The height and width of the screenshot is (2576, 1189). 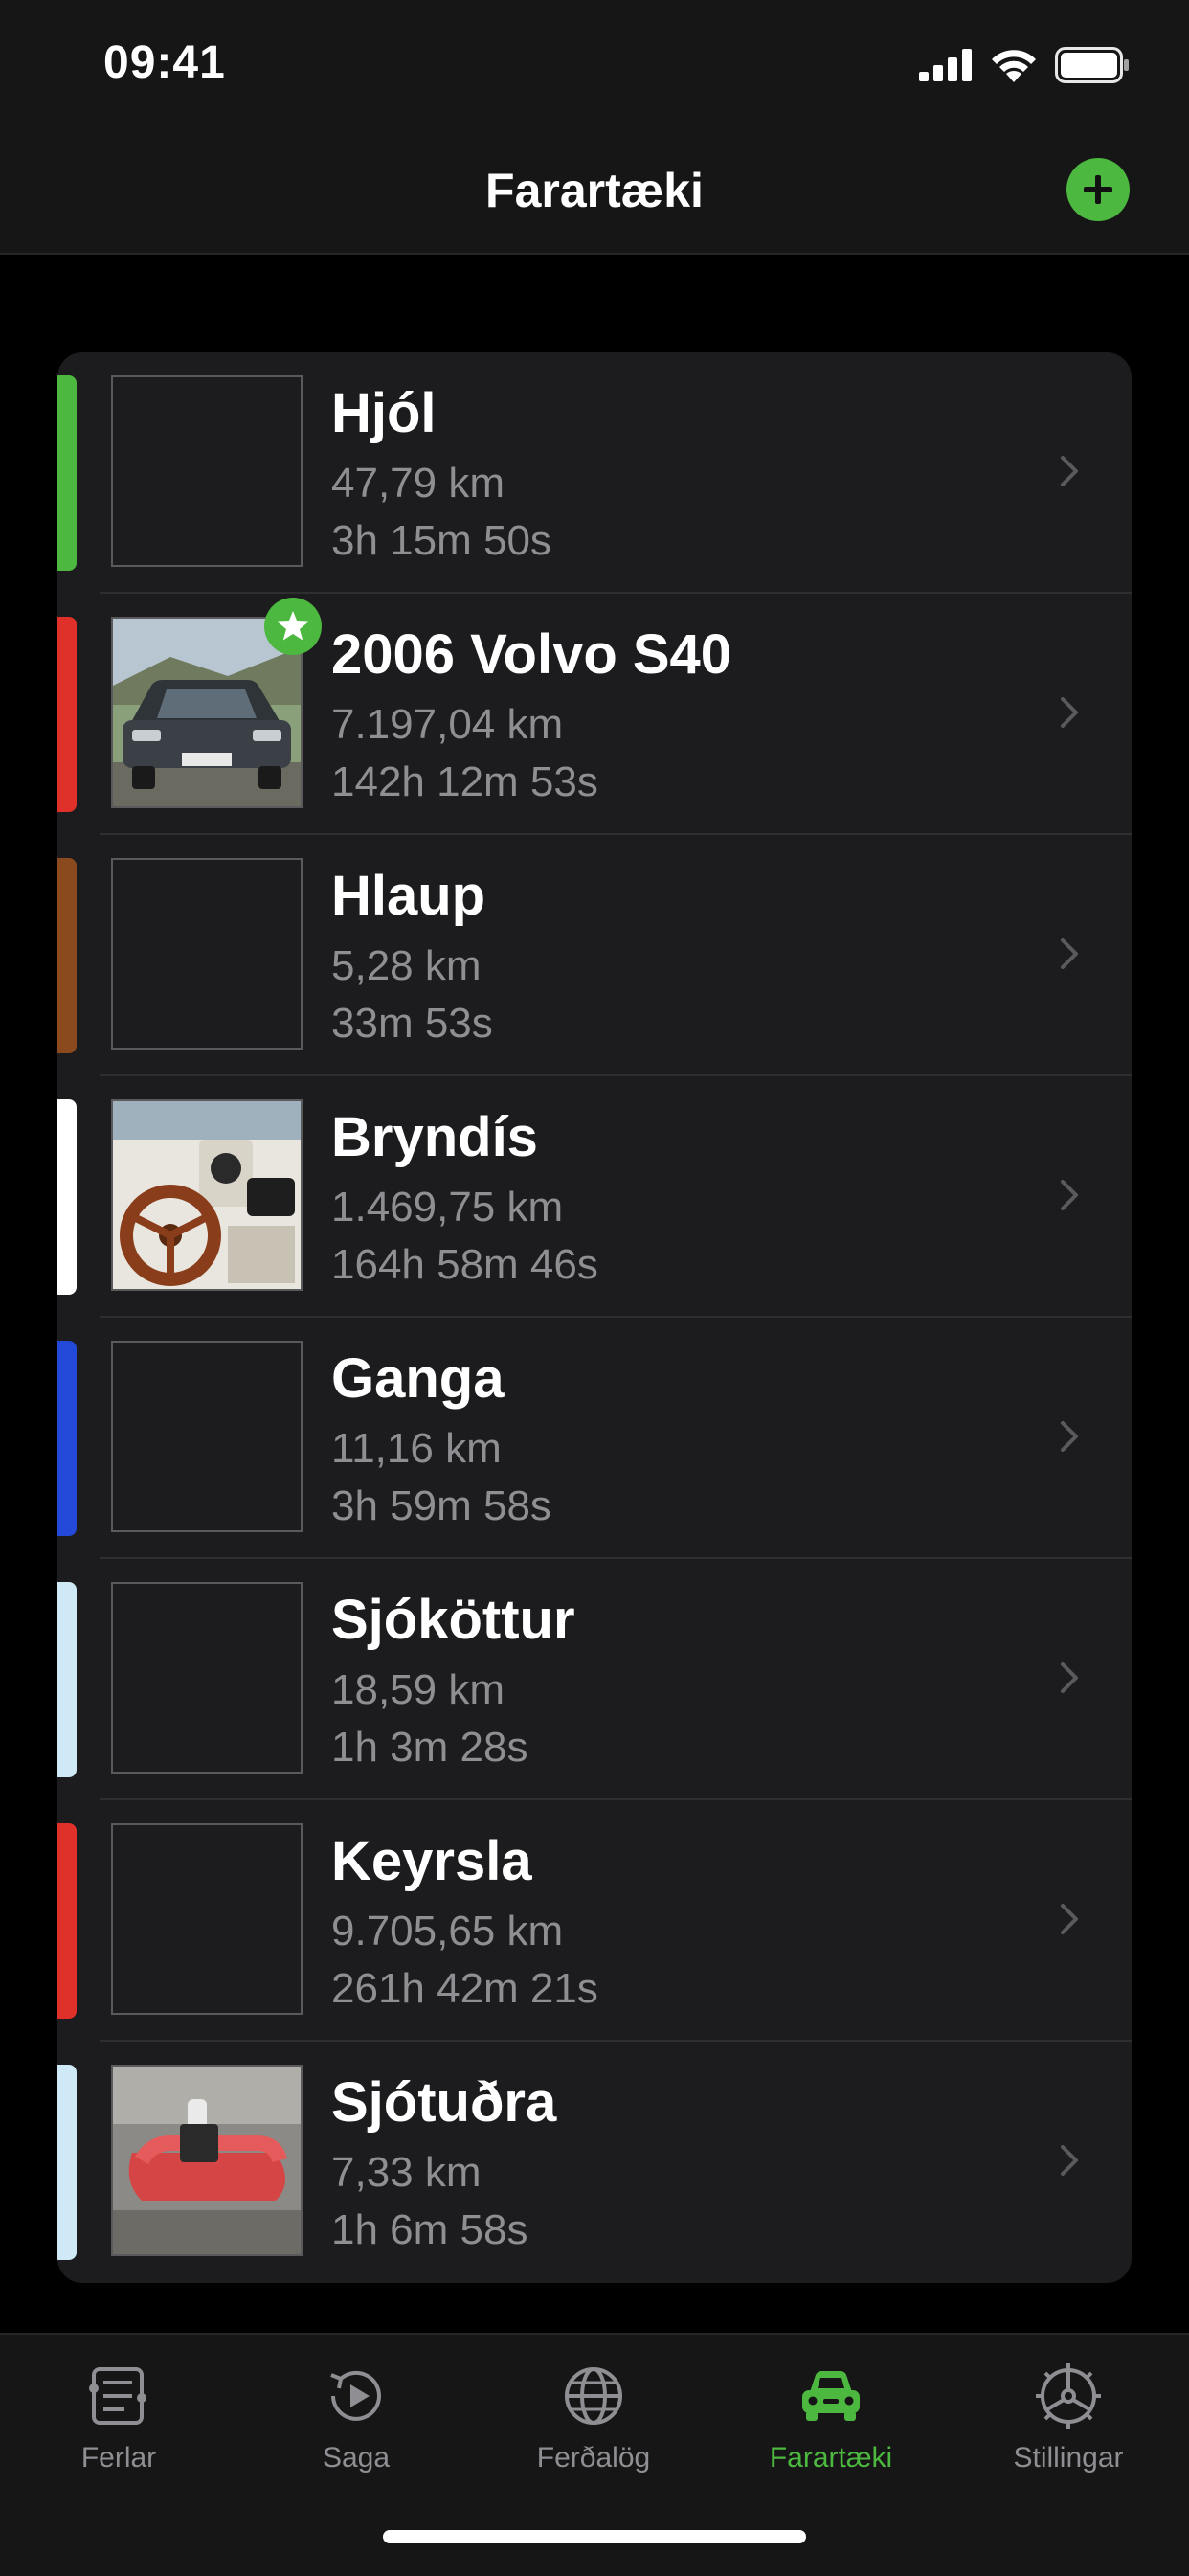 What do you see at coordinates (406, 965) in the screenshot?
I see `vehicle-distance: 5,28 km` at bounding box center [406, 965].